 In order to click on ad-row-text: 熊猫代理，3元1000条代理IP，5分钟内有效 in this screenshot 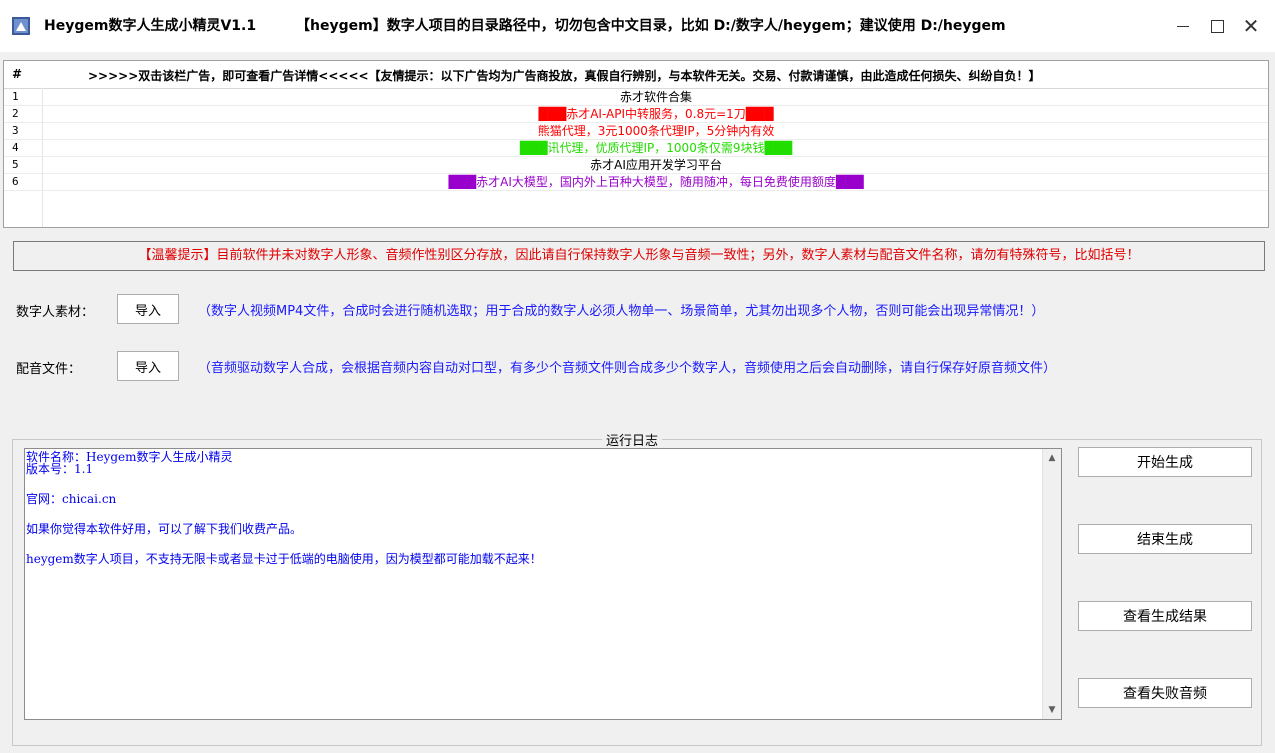, I will do `click(656, 131)`.